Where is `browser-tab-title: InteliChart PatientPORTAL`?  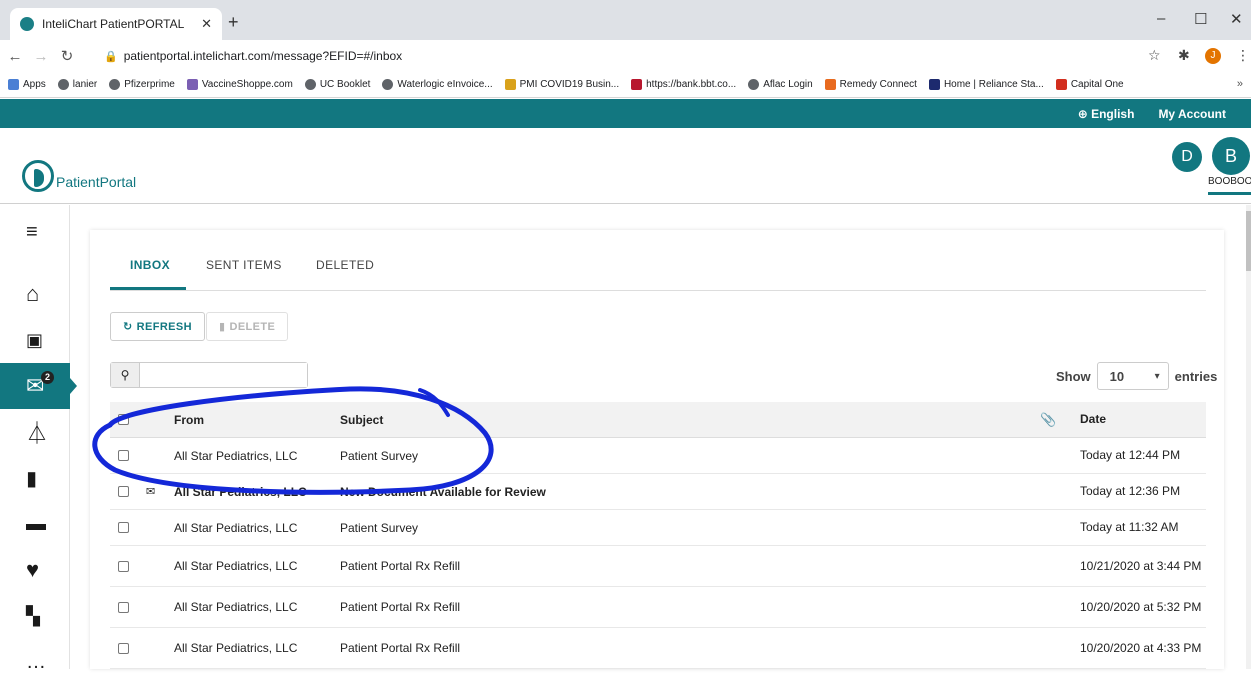 browser-tab-title: InteliChart PatientPORTAL is located at coordinates (113, 24).